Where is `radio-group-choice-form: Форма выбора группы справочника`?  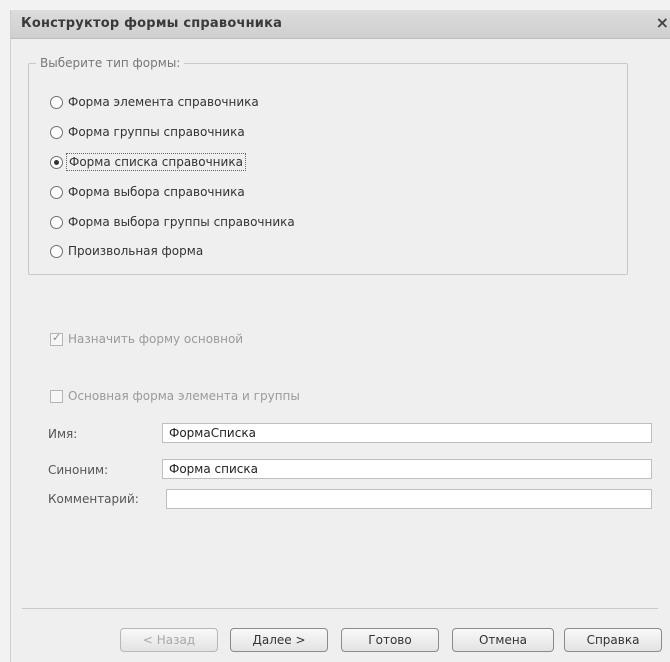 radio-group-choice-form: Форма выбора группы справочника is located at coordinates (172, 222).